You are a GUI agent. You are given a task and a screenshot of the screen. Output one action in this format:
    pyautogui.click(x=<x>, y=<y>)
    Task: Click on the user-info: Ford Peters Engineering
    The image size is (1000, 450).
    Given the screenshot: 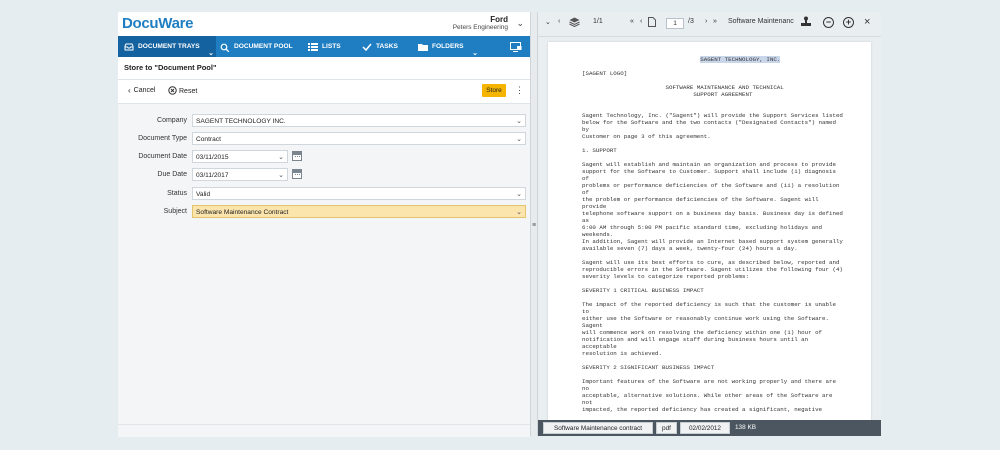 What is the action you would take?
    pyautogui.click(x=480, y=23)
    